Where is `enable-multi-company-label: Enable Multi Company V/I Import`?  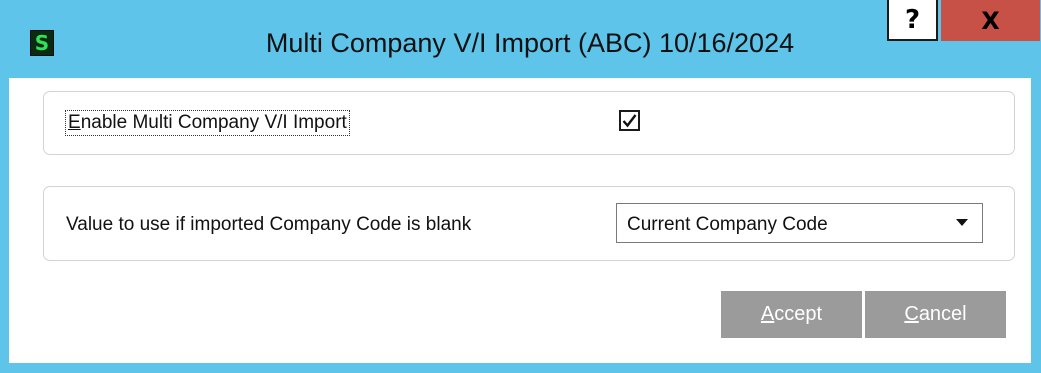 enable-multi-company-label: Enable Multi Company V/I Import is located at coordinates (207, 123).